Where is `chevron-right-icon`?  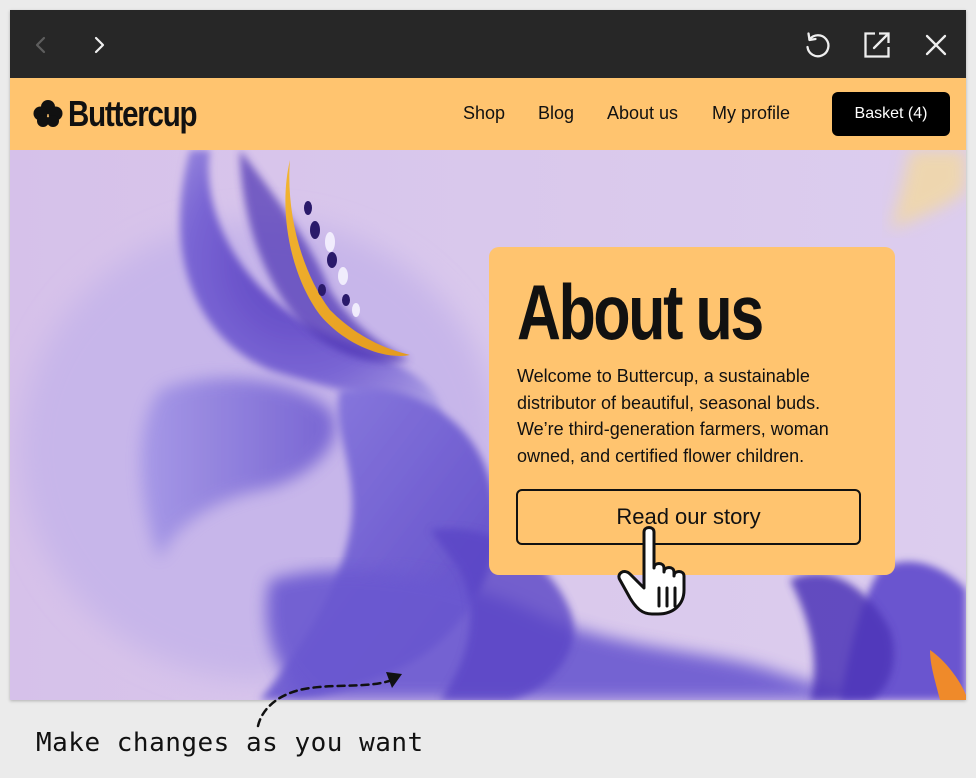 chevron-right-icon is located at coordinates (99, 45).